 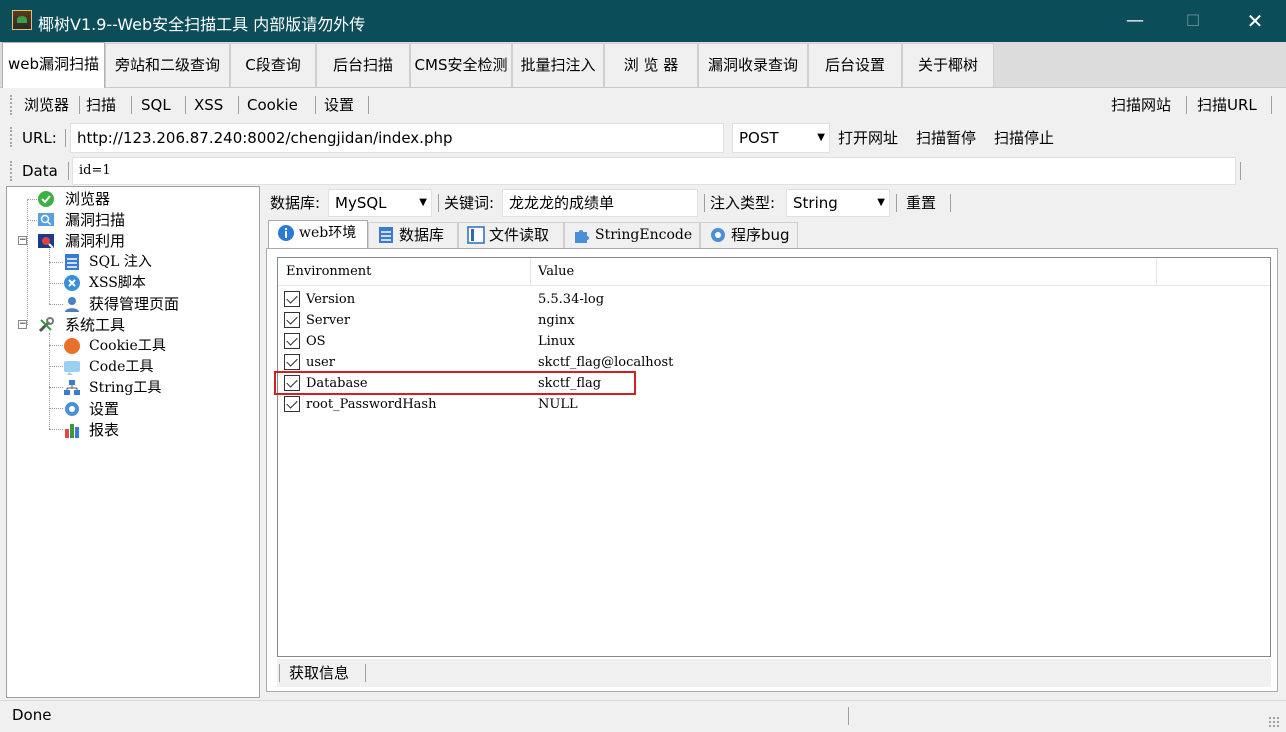 I want to click on database-select: MySQL ▼, so click(x=380, y=203).